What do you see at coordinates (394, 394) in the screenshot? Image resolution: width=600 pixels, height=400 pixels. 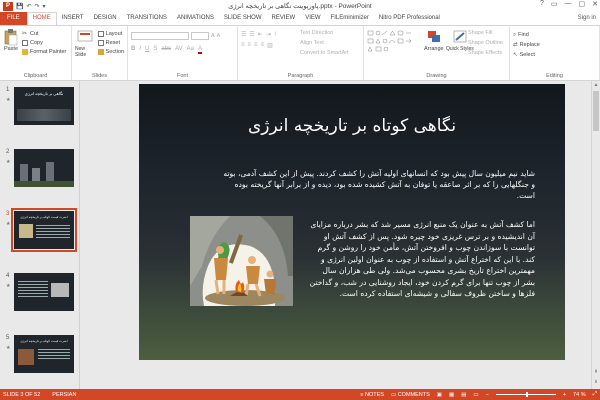 I see `comments-icon: ▭` at bounding box center [394, 394].